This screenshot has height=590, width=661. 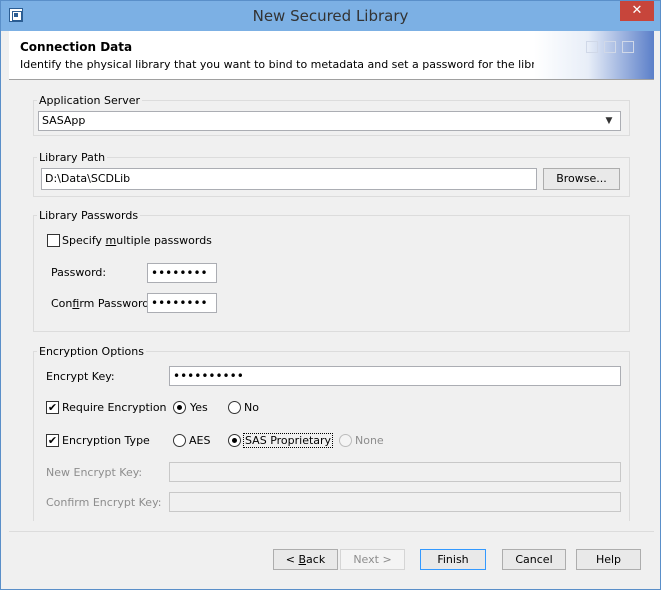 I want to click on cancel-button: Cancel, so click(x=534, y=559).